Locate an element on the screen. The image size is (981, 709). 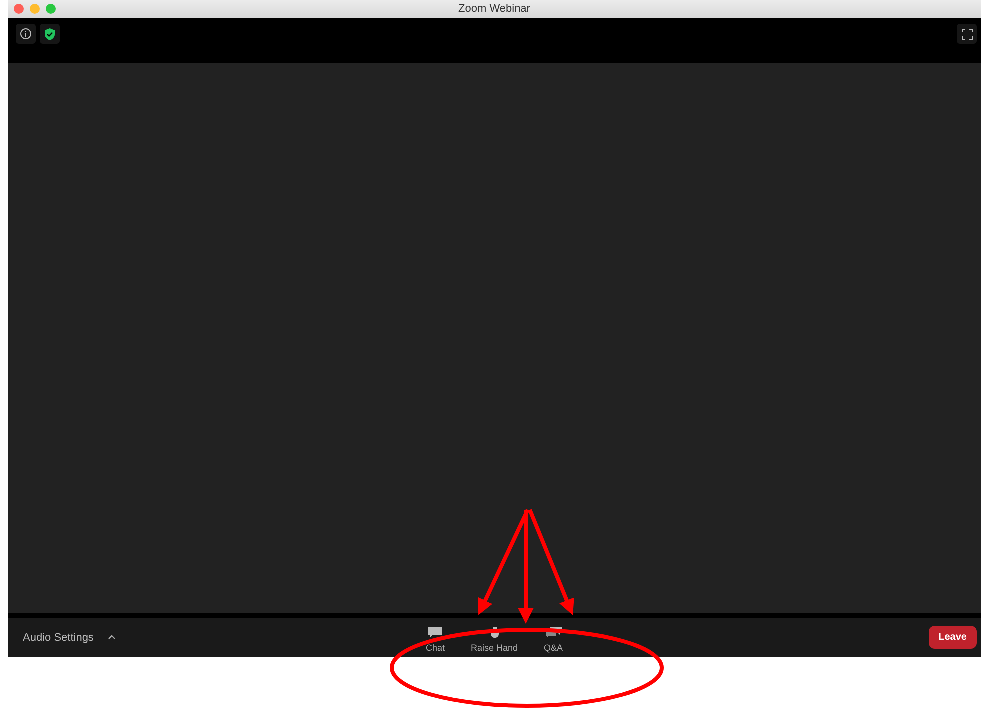
info-button is located at coordinates (26, 34).